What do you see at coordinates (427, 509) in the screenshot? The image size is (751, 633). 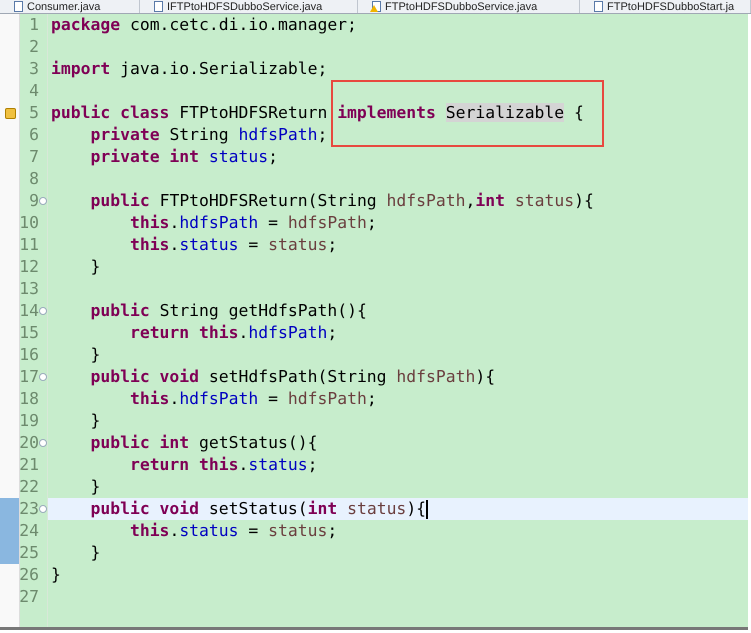 I see `text-cursor` at bounding box center [427, 509].